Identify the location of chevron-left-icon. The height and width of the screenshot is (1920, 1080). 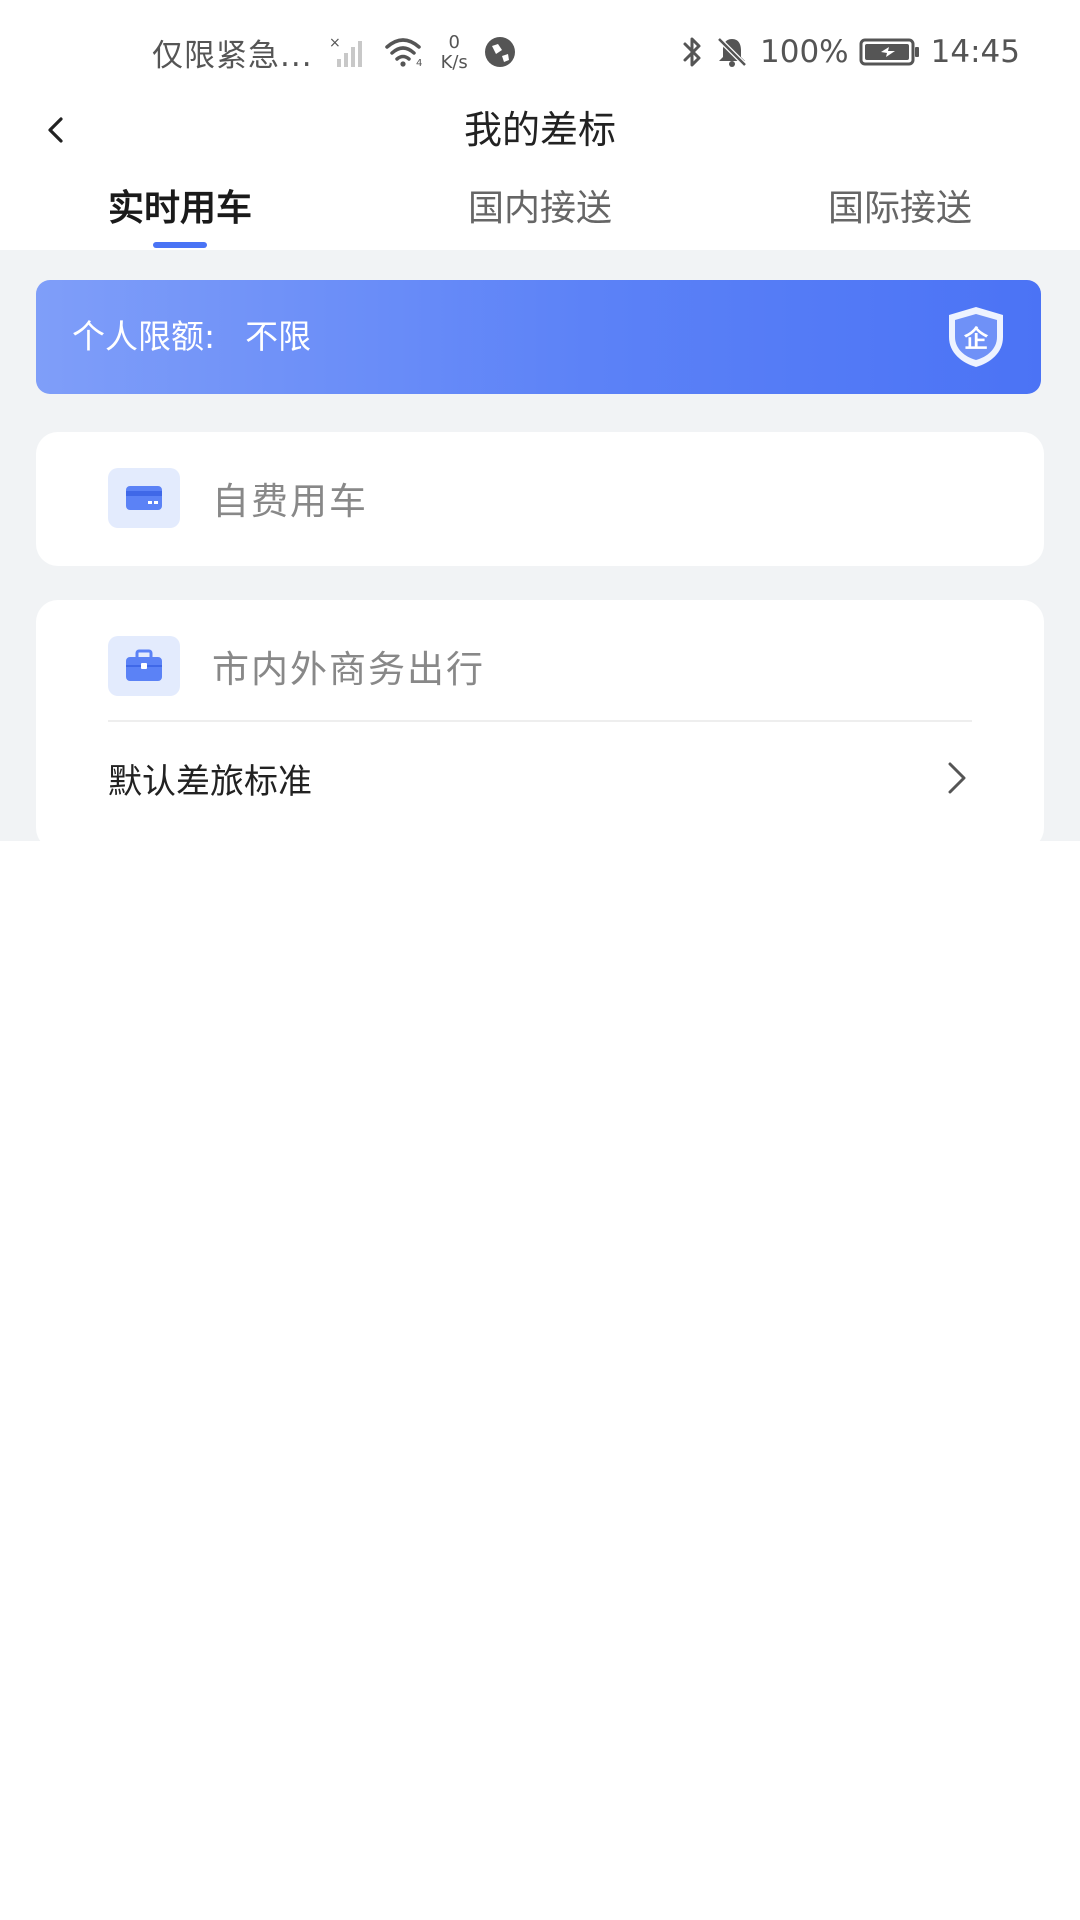
(55, 130).